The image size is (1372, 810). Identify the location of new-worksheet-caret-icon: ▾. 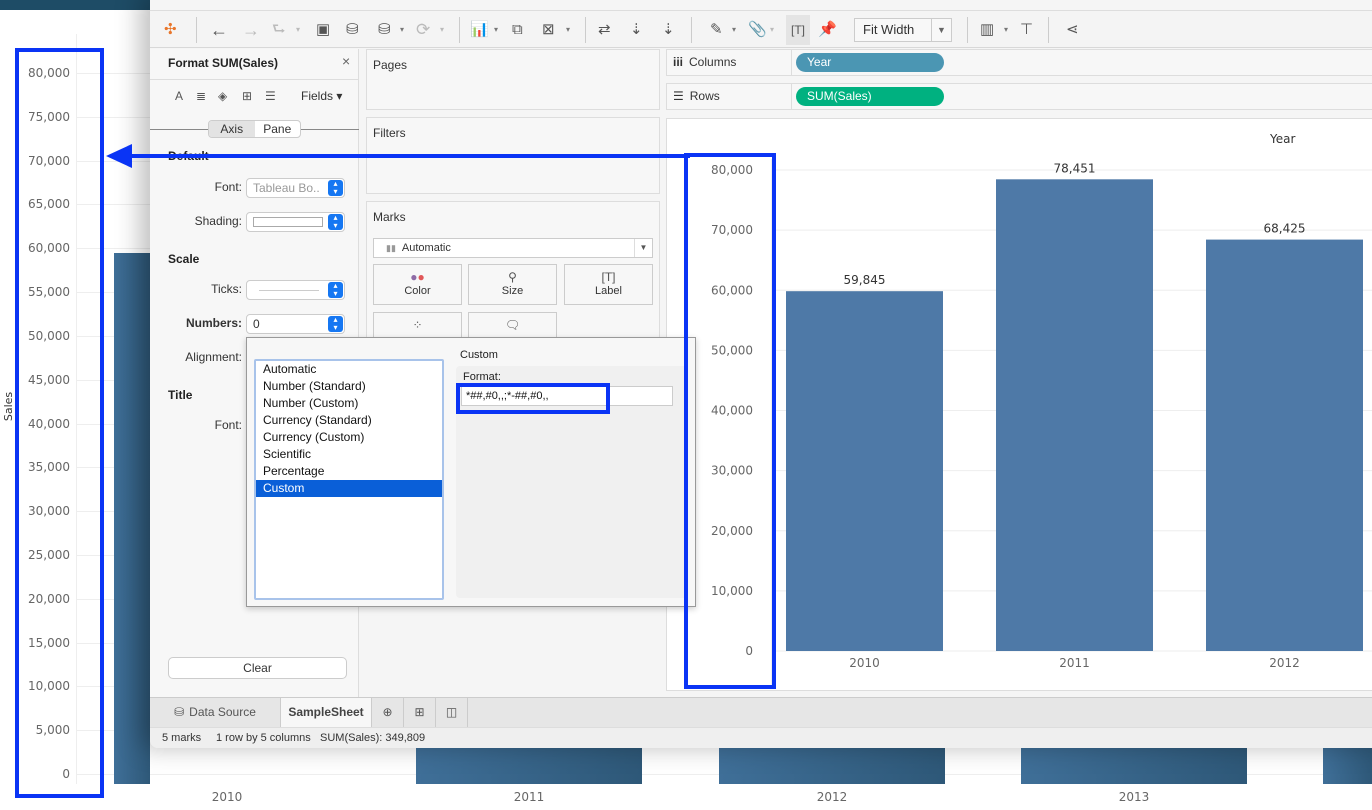
(496, 30).